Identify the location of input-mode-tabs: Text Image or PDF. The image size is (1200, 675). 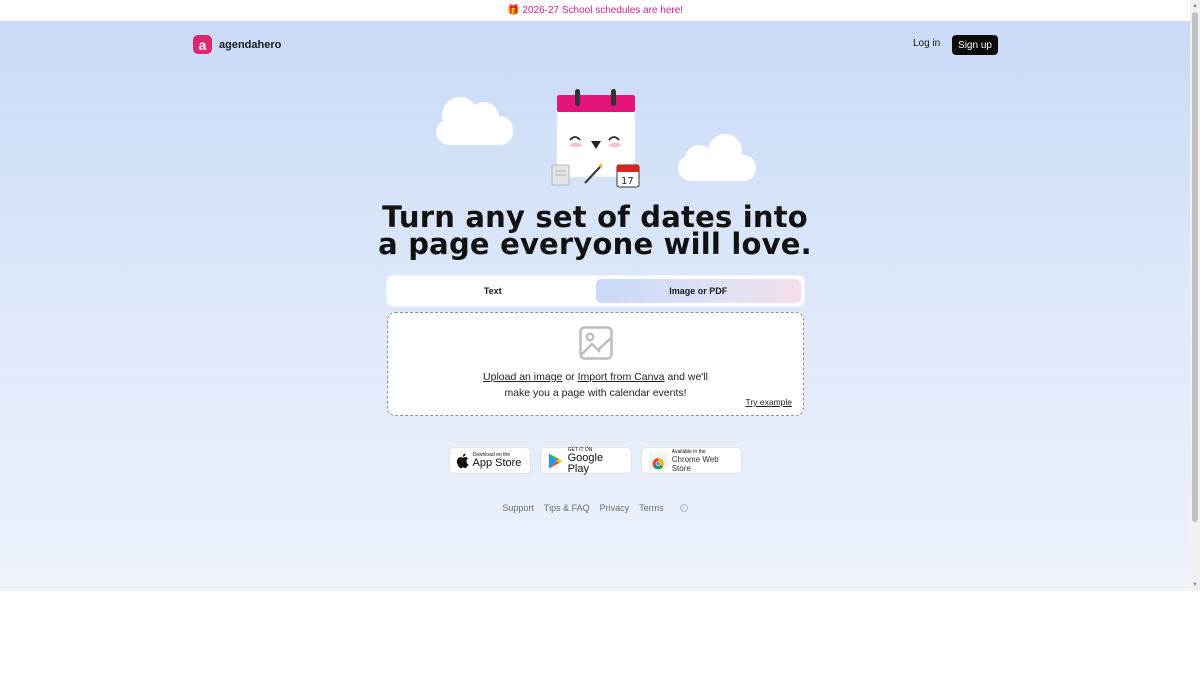
(595, 291).